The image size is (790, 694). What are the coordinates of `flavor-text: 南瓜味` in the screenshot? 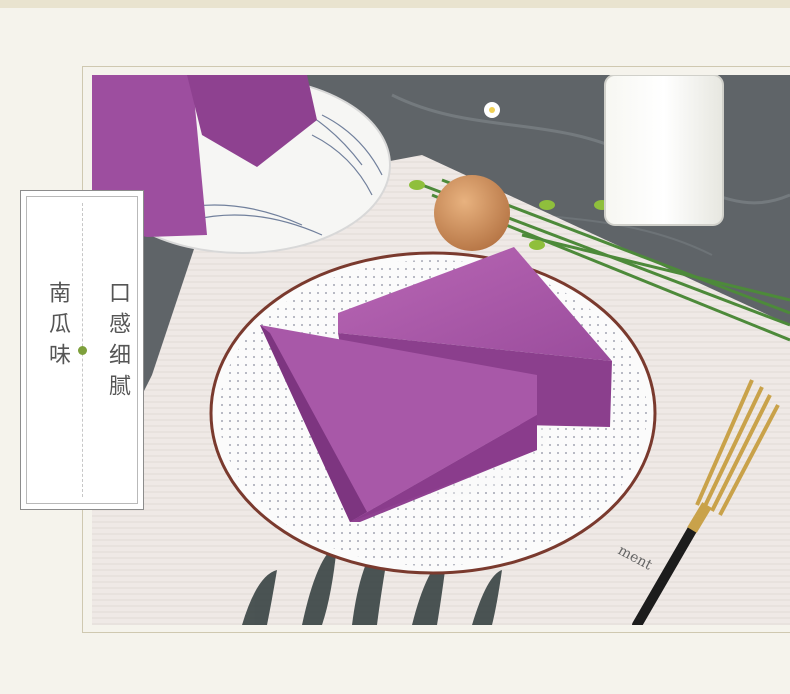 It's located at (57, 327).